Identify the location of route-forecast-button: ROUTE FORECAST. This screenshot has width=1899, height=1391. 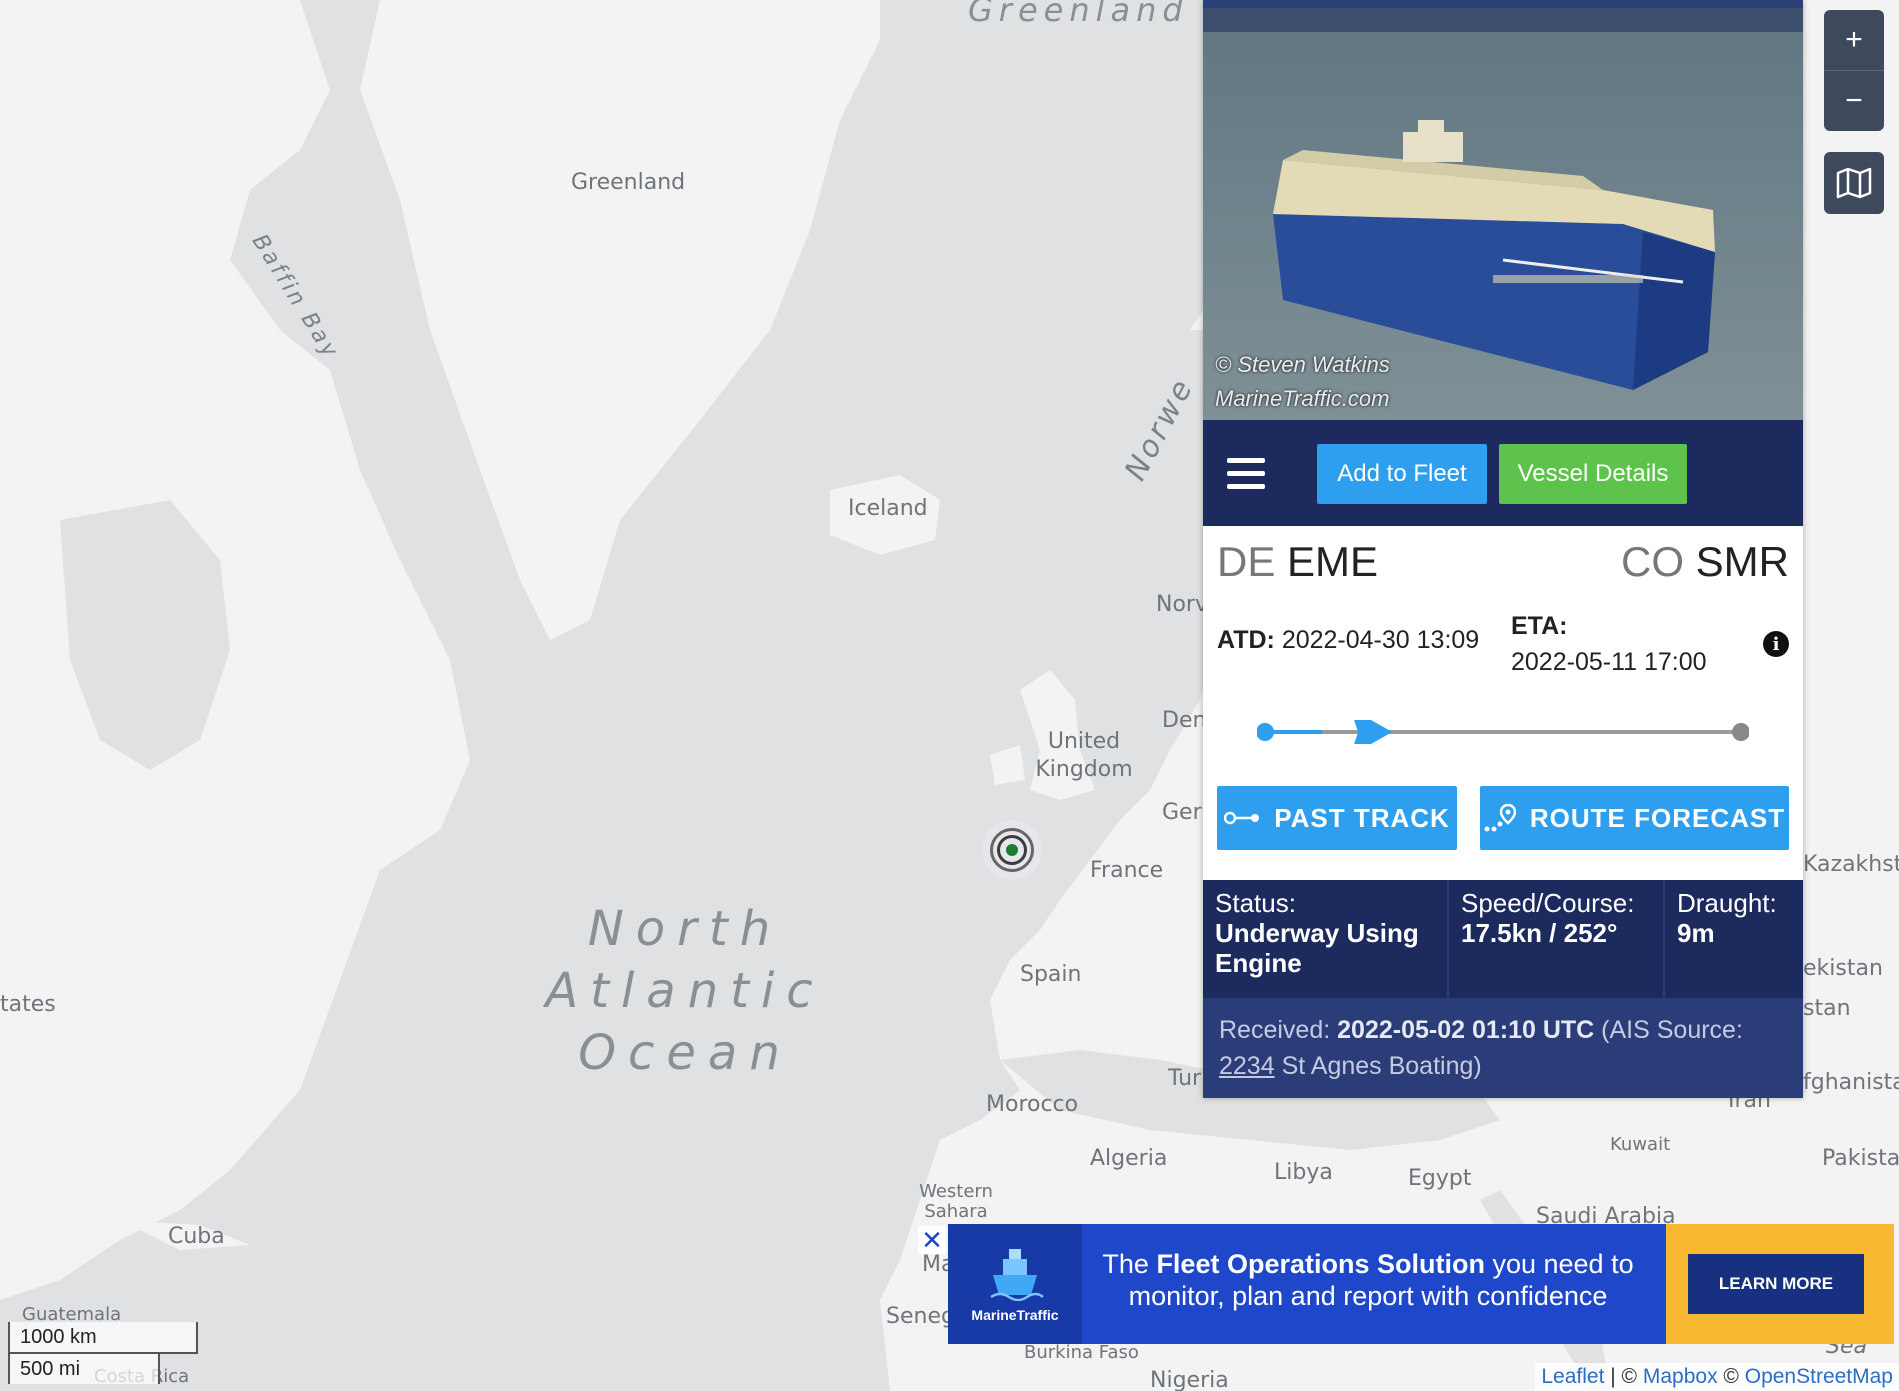
(1634, 818).